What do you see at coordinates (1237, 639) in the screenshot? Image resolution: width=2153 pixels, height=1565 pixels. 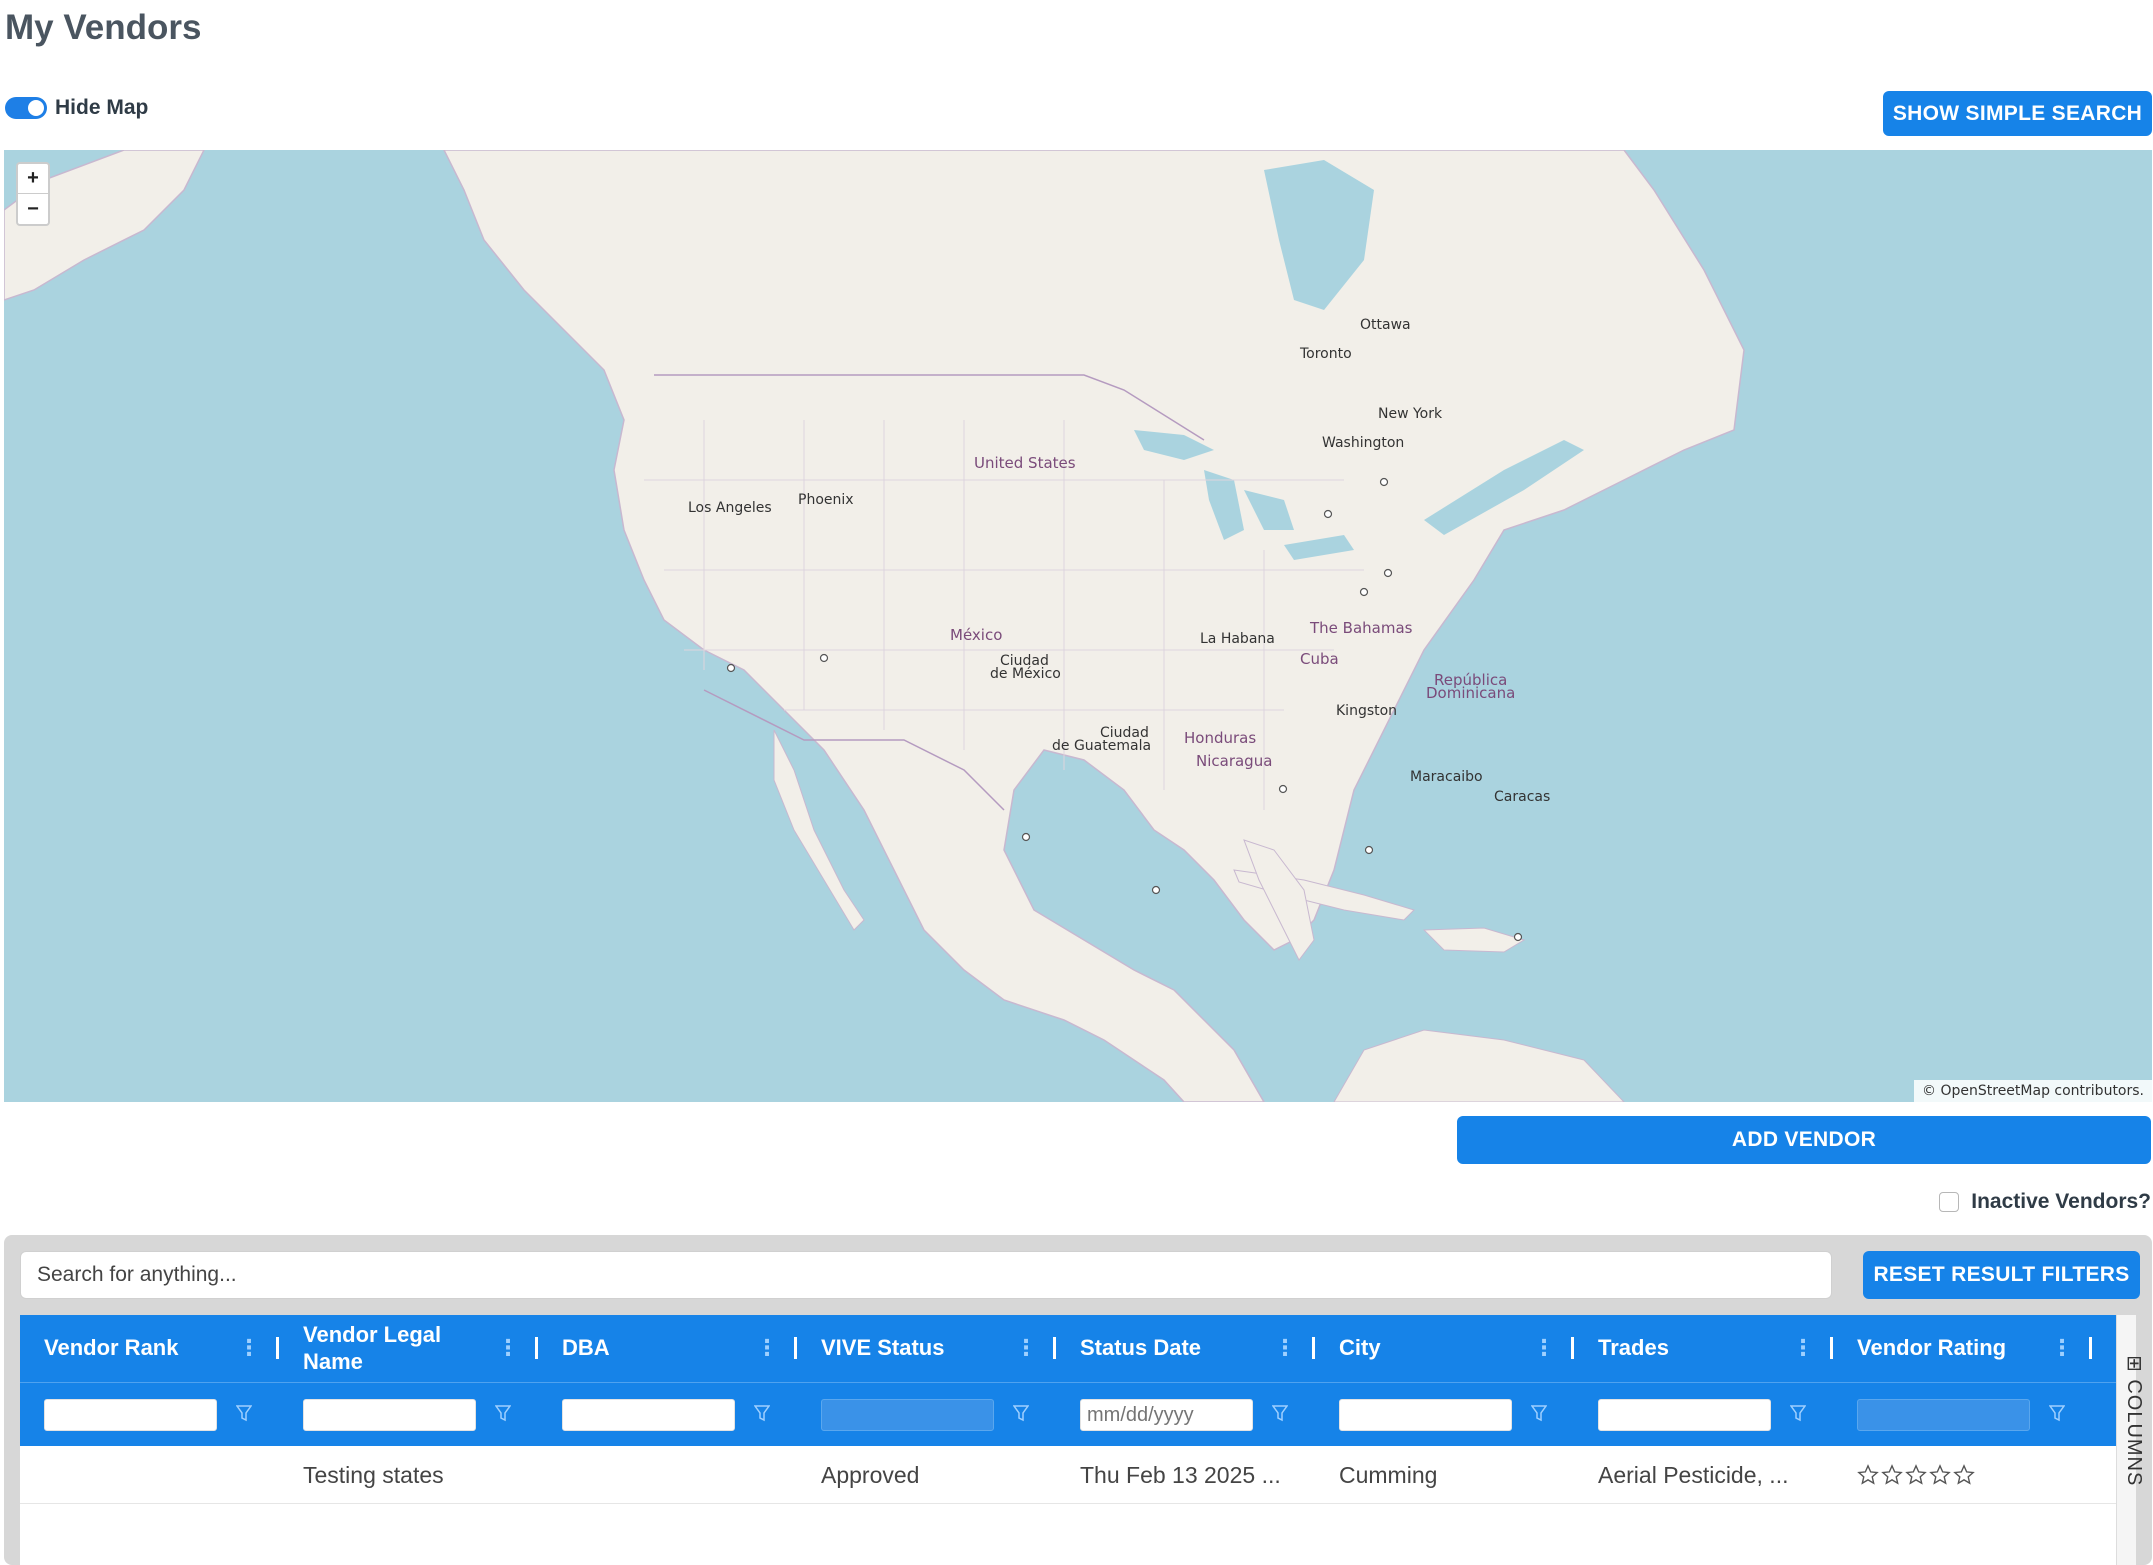 I see `map-label-la-habana: La Habana` at bounding box center [1237, 639].